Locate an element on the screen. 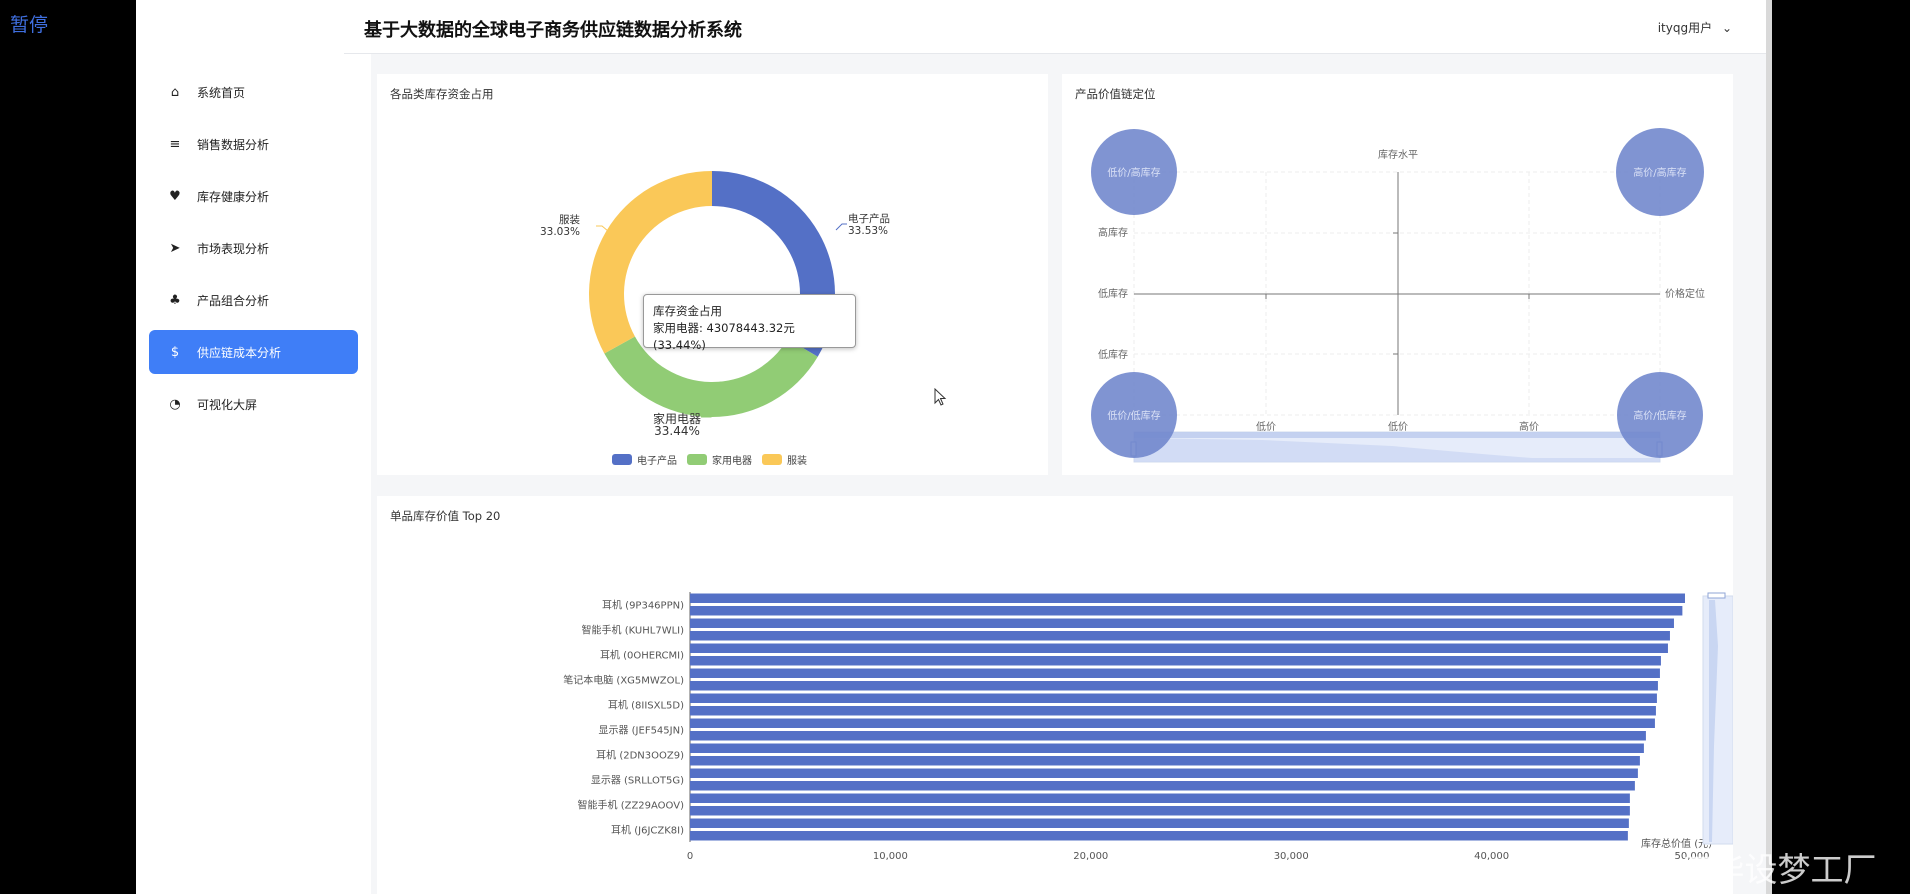  quadrant-label: 低价/低库存 is located at coordinates (1133, 415).